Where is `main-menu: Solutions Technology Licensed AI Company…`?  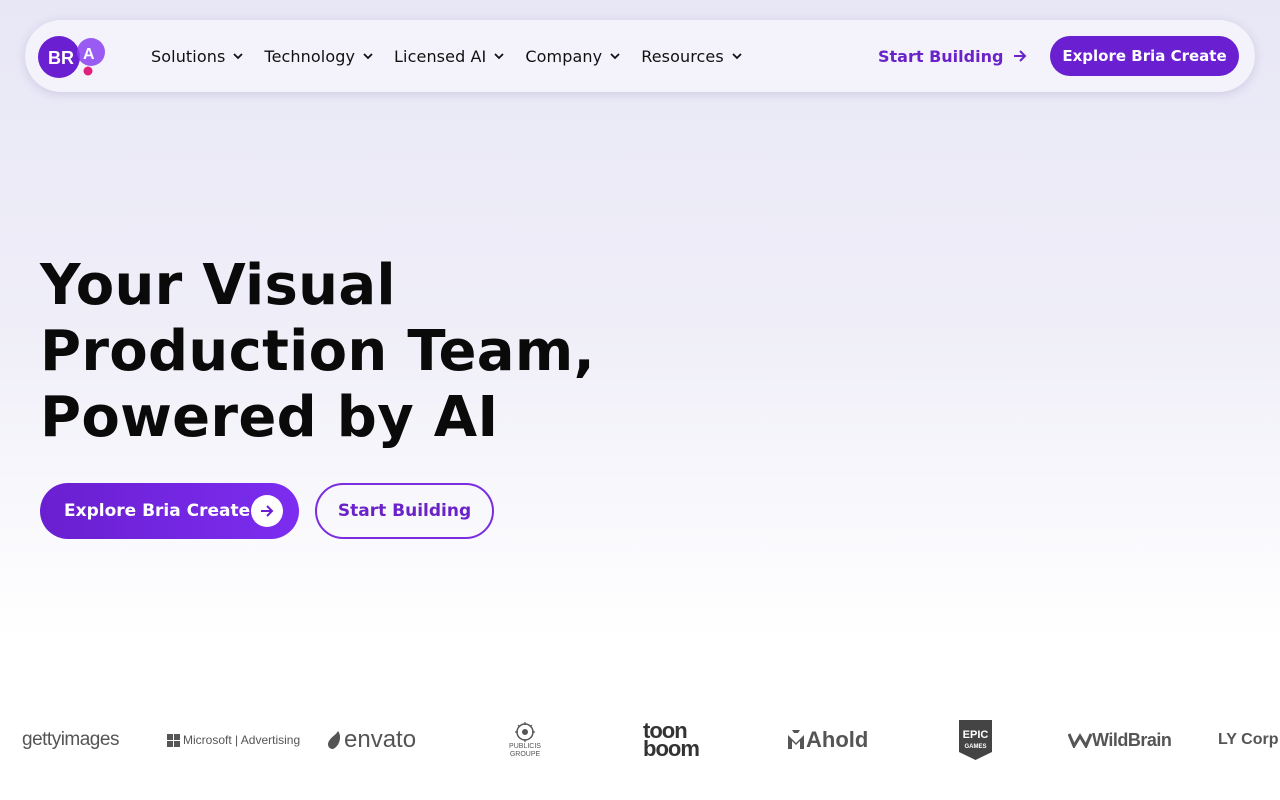 main-menu: Solutions Technology Licensed AI Company… is located at coordinates (457, 56).